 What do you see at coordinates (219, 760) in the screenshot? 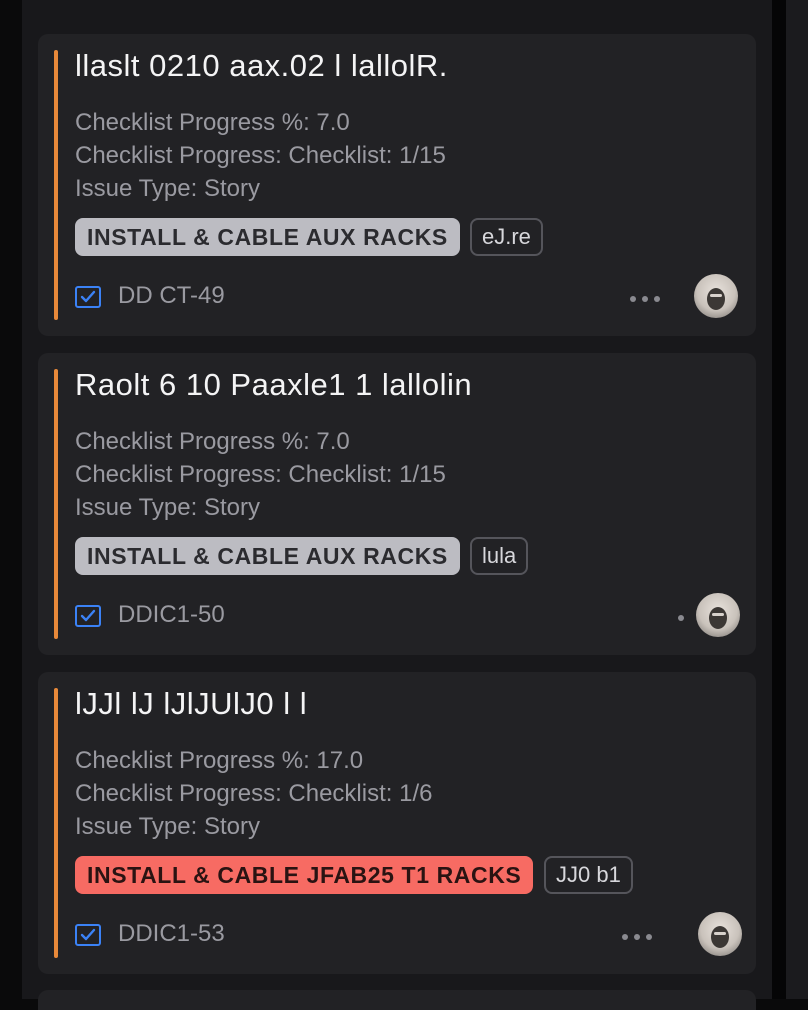
I see `checklist-progress-percent: Checklist Progress %: 17.0` at bounding box center [219, 760].